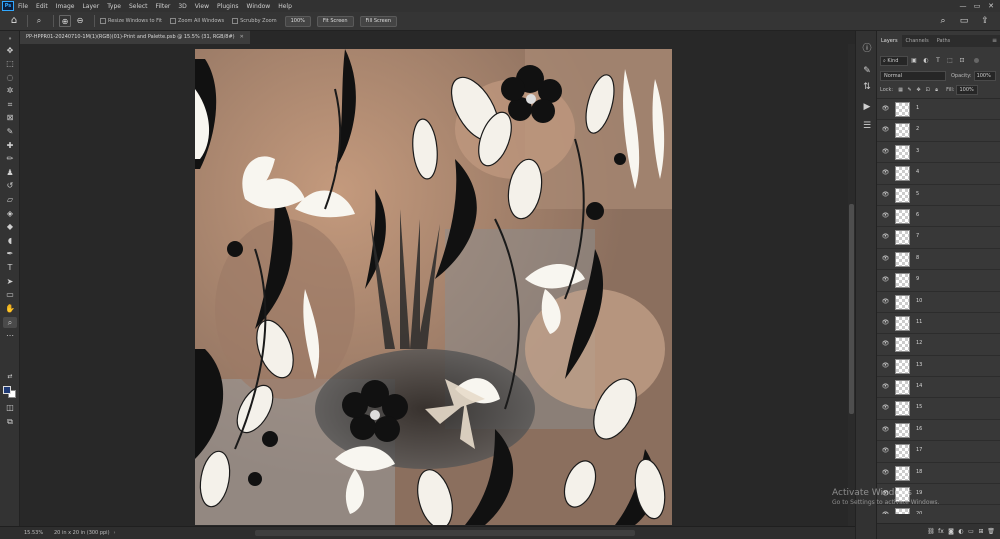 Image resolution: width=1000 pixels, height=539 pixels. What do you see at coordinates (938, 509) in the screenshot?
I see `layer-row: 👁︎ 20` at bounding box center [938, 509].